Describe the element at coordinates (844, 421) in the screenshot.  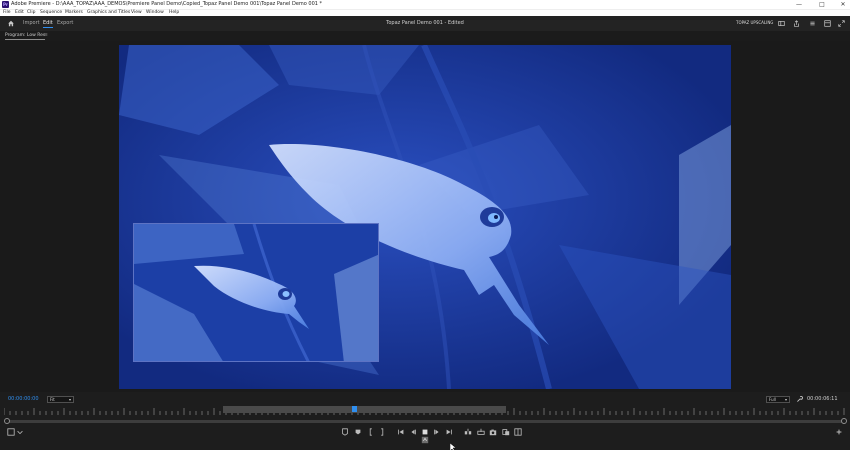
I see `scrub-end-handle` at that location.